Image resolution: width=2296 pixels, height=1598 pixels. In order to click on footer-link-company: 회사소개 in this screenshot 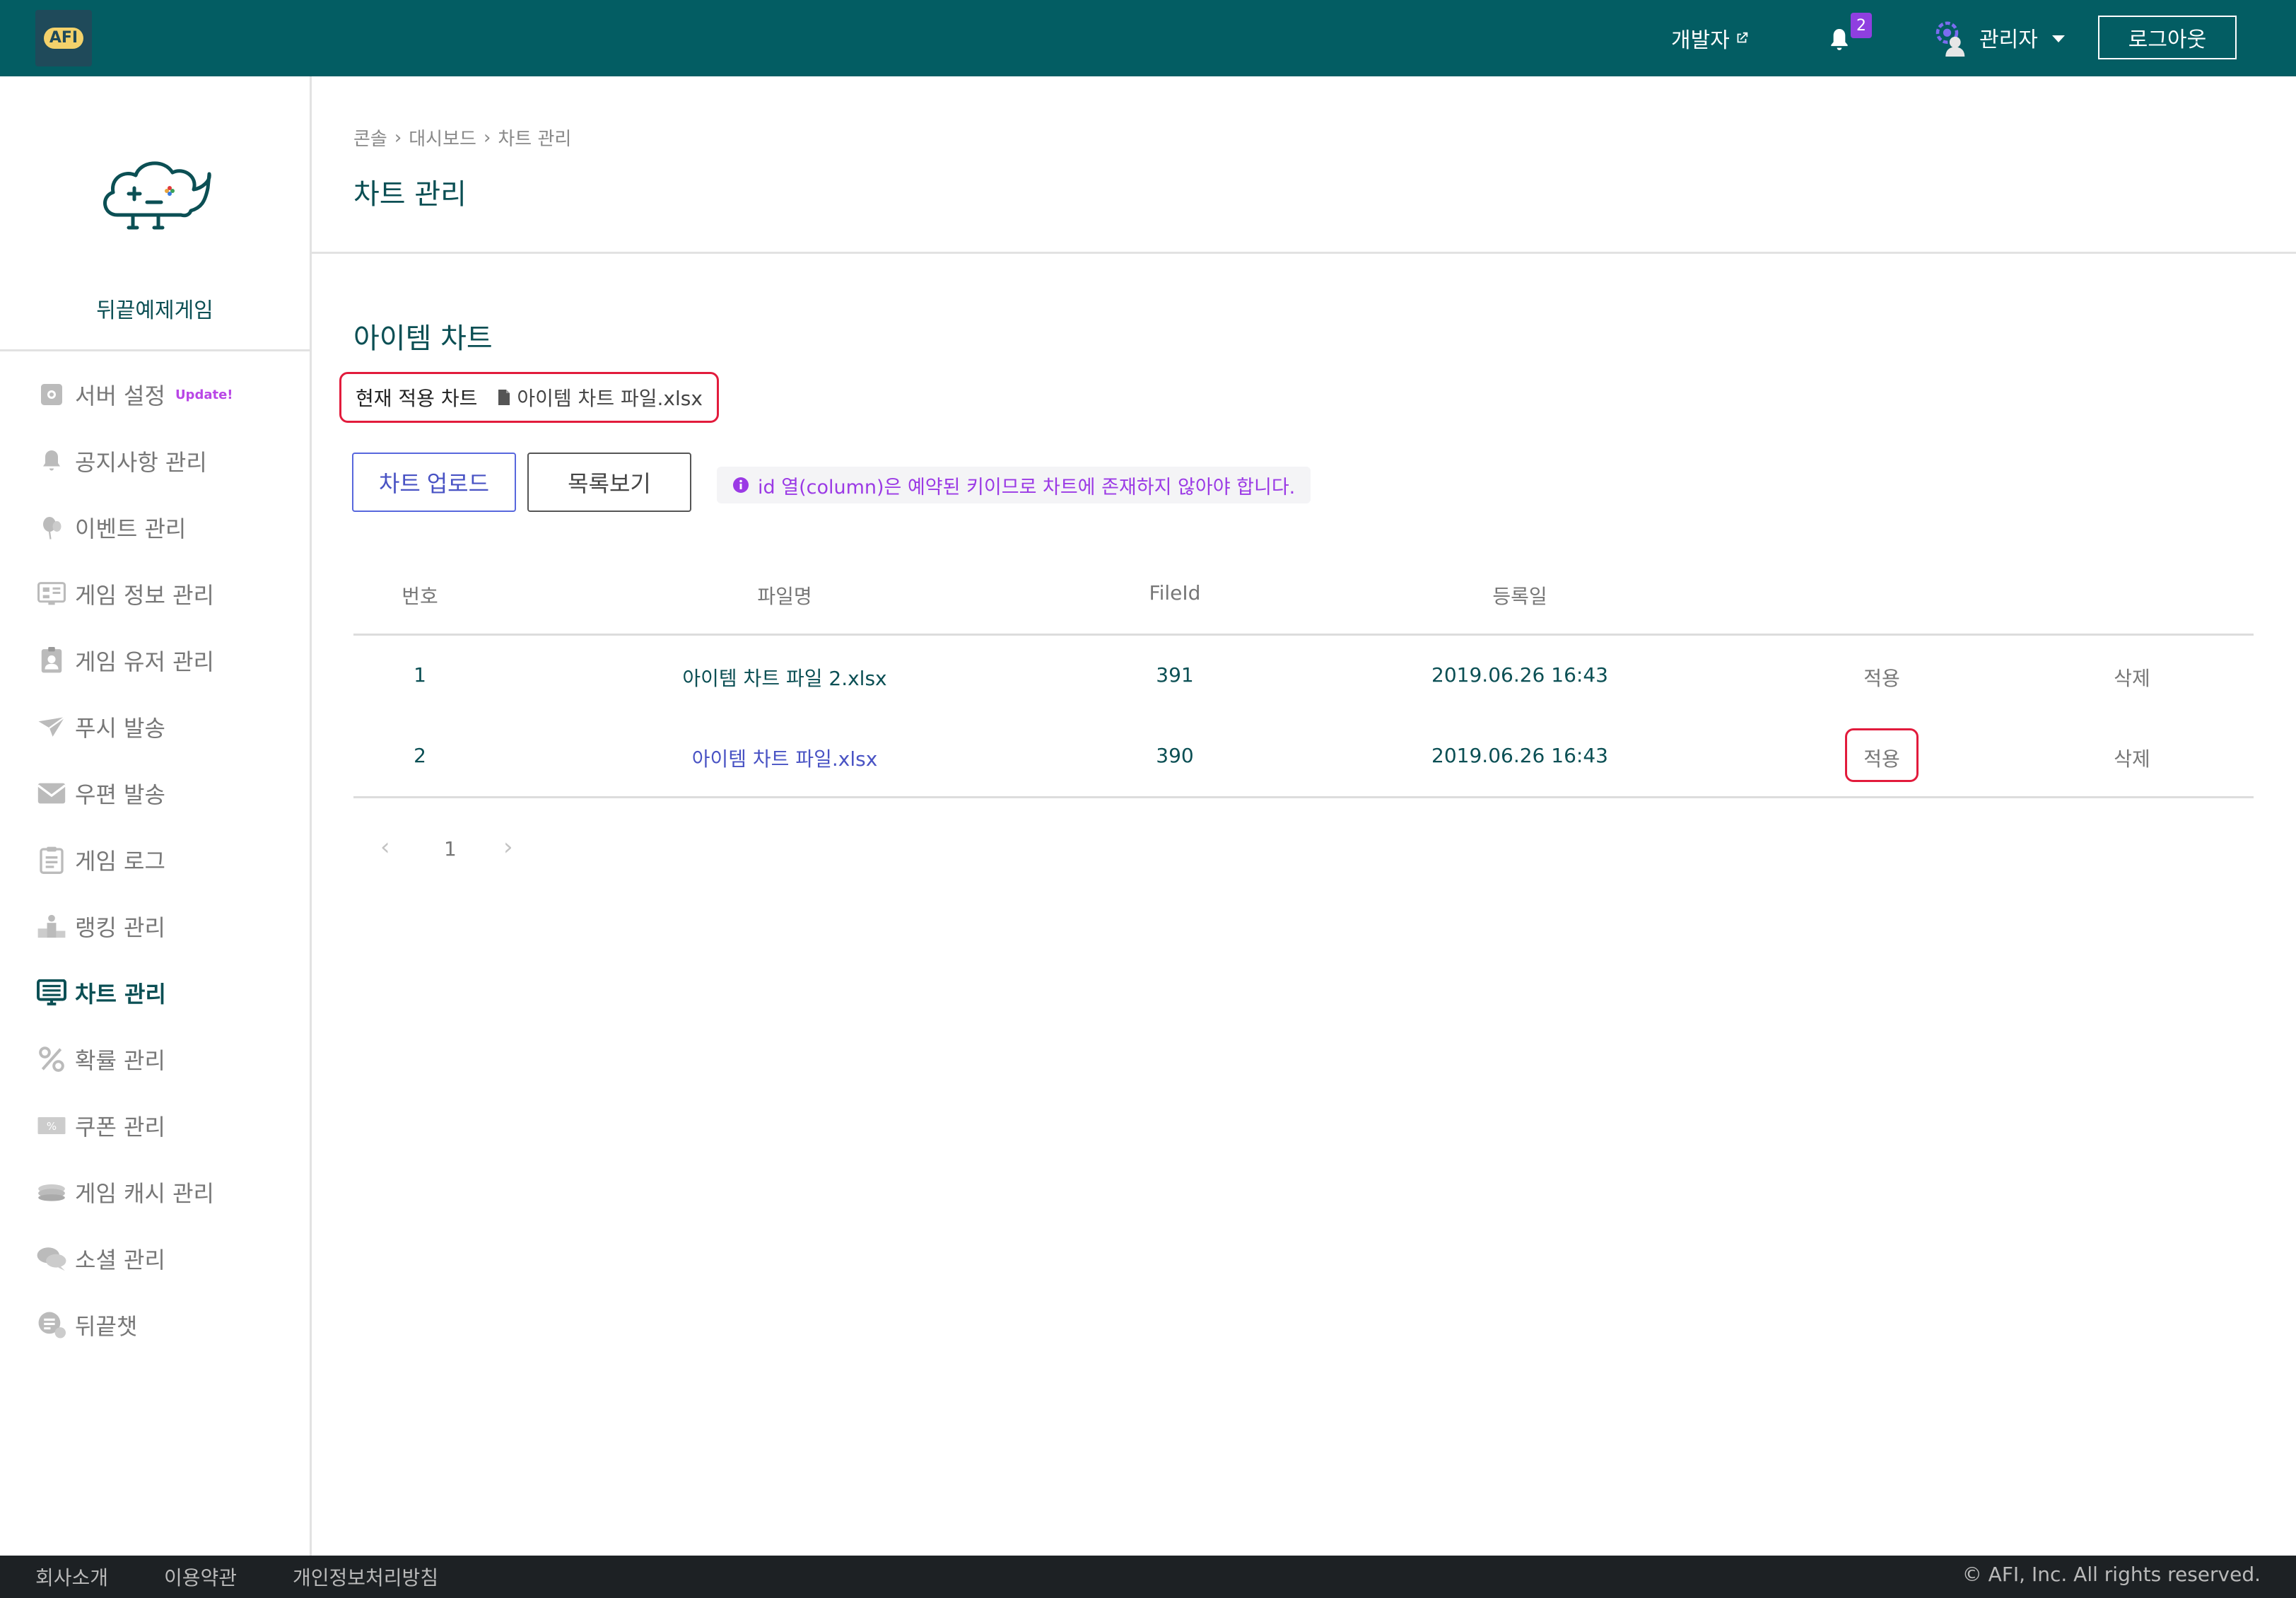, I will do `click(71, 1577)`.